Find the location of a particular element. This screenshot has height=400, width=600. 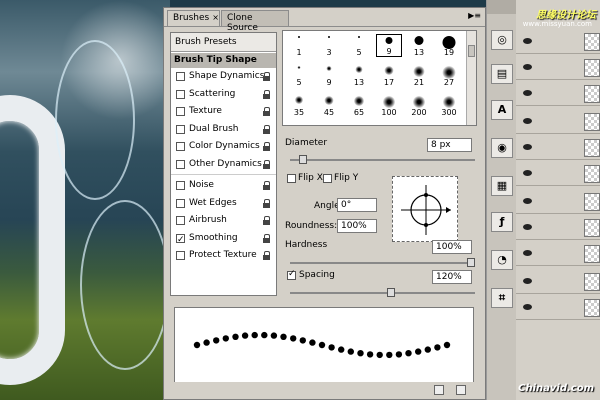

diameter-slider-thumb is located at coordinates (302, 159).